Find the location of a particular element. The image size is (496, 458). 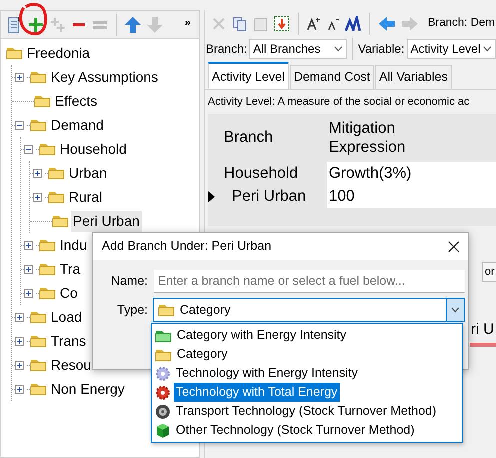

tree-item: Resou is located at coordinates (71, 365).